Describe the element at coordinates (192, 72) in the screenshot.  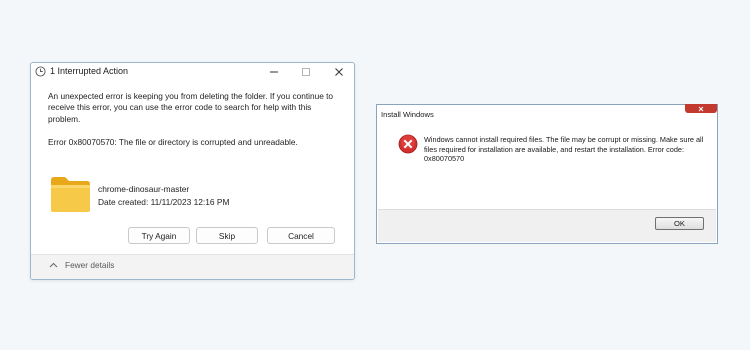
I see `title-bar: 1 Interrupted Action` at that location.